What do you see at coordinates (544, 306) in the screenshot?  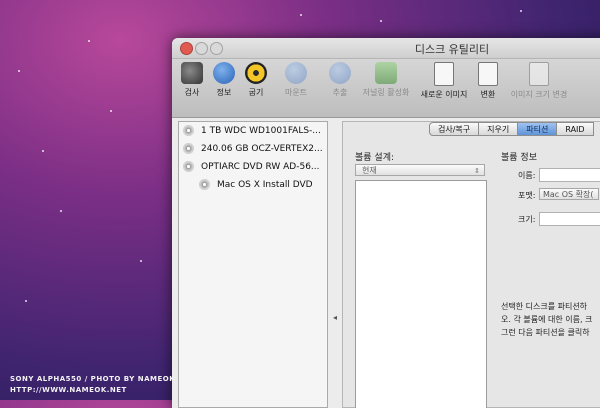 I see `description-line: 선택한 디스크를 파티션하` at bounding box center [544, 306].